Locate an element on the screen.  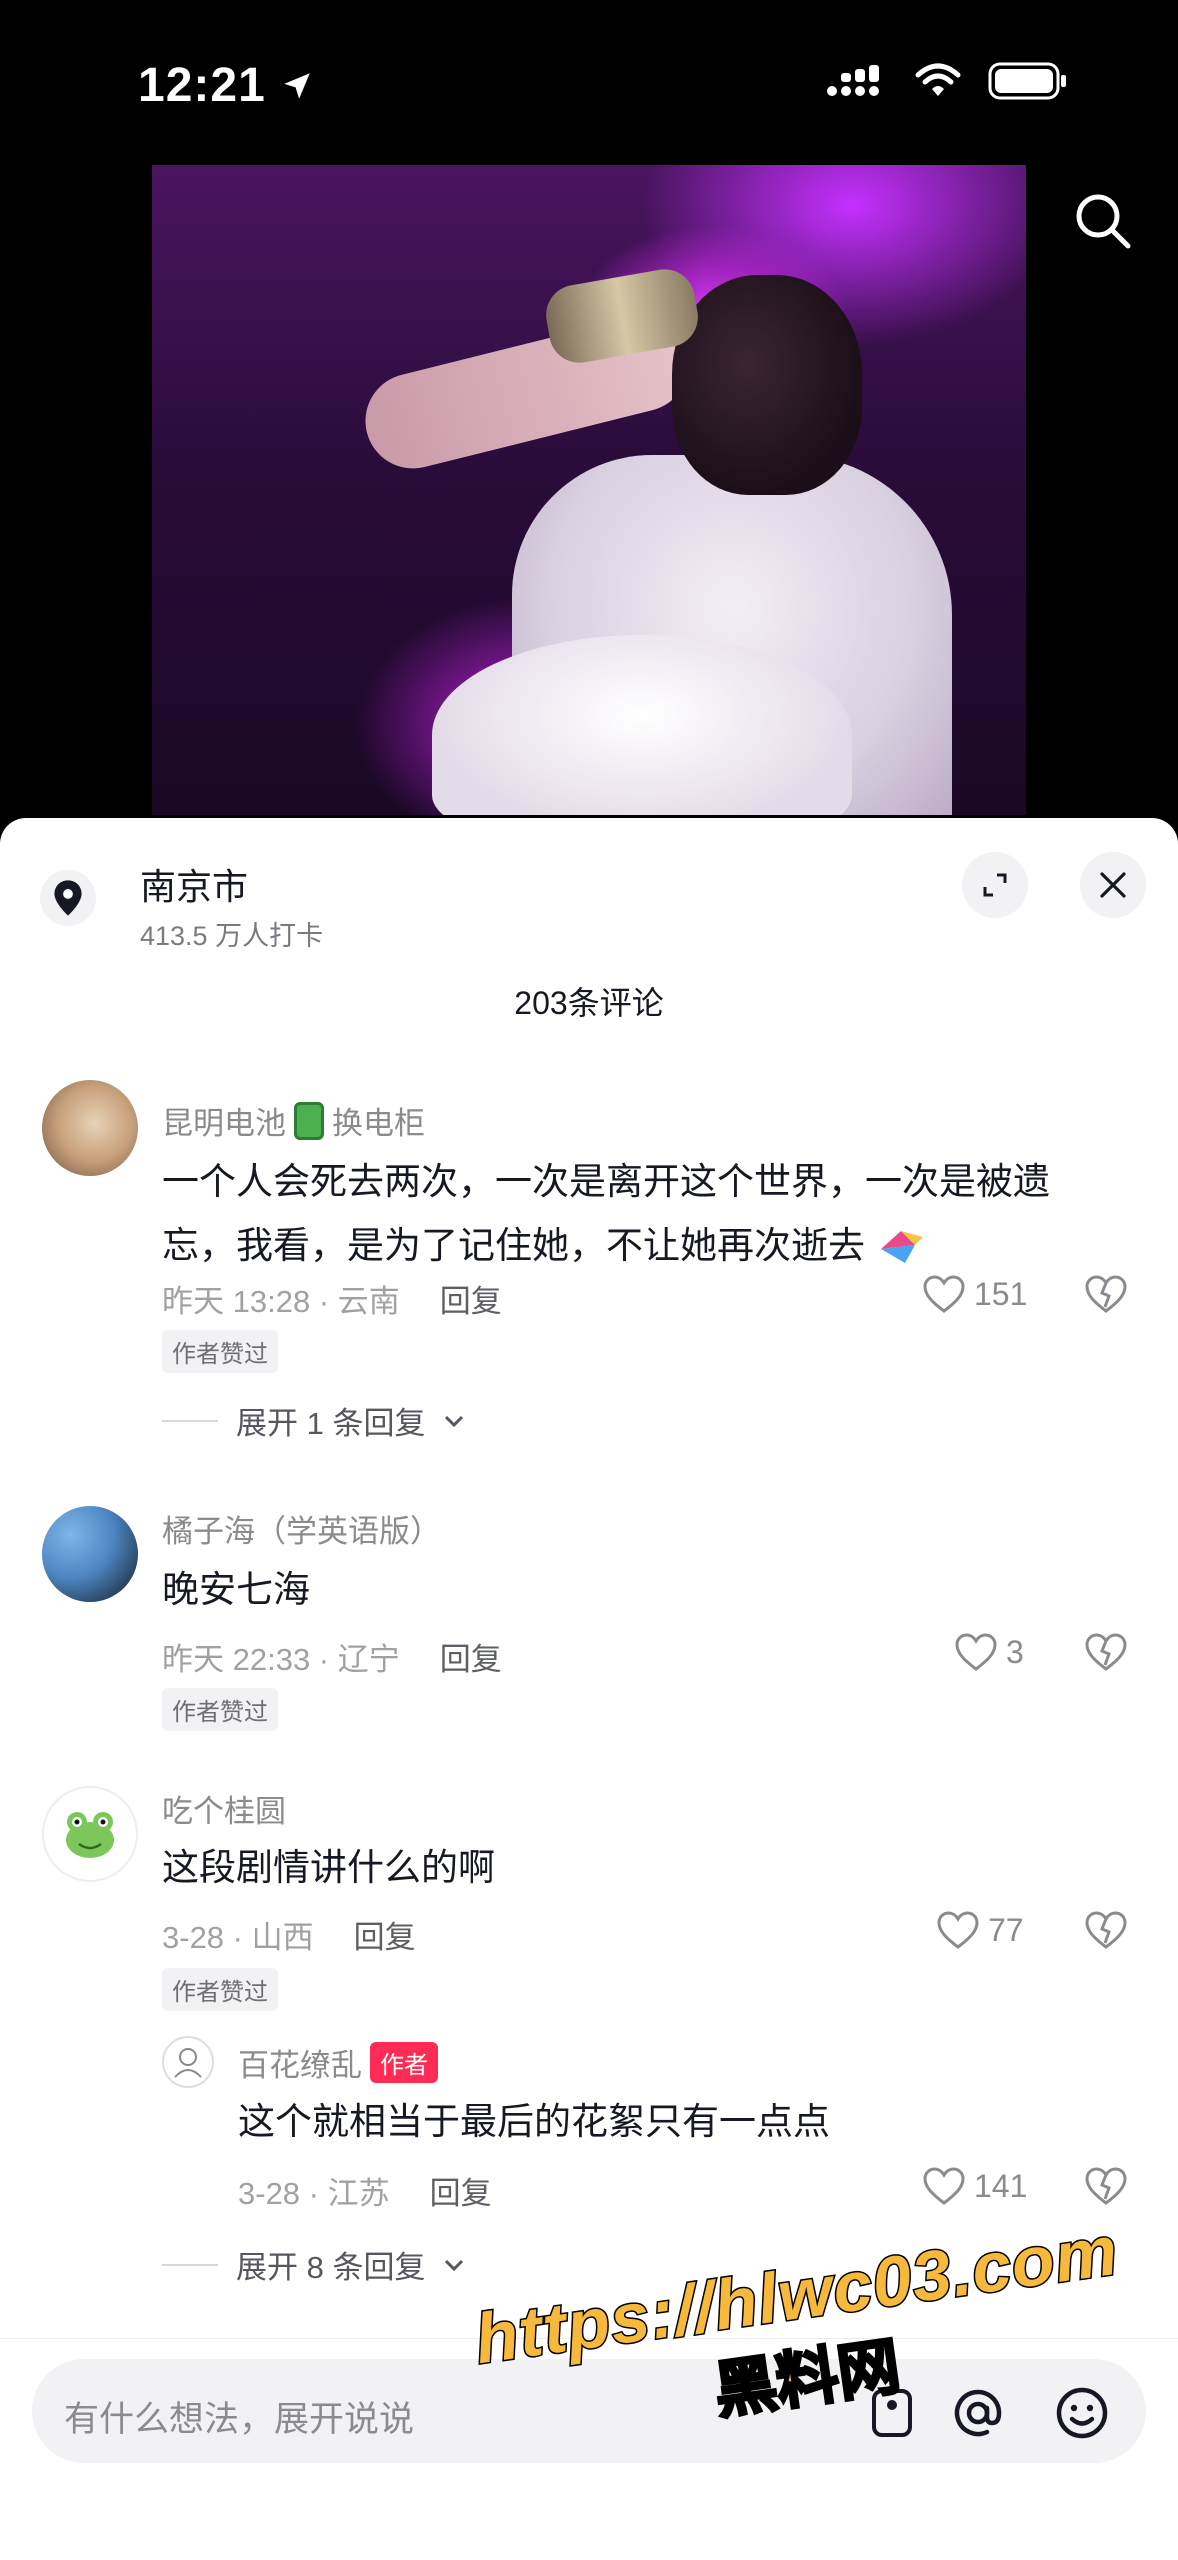
like-button: 3 is located at coordinates (989, 1652).